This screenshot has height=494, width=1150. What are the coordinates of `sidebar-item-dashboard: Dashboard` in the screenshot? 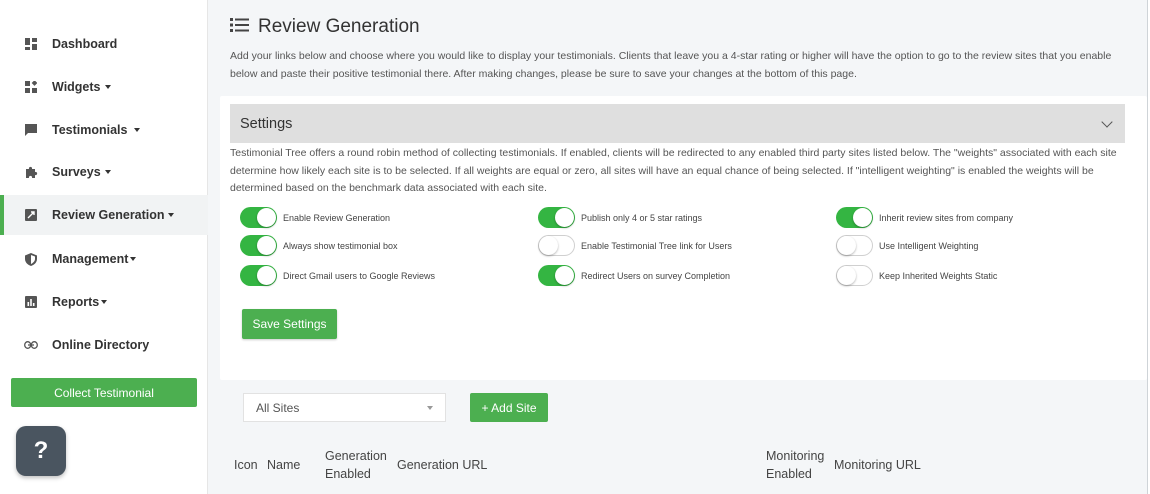 It's located at (104, 44).